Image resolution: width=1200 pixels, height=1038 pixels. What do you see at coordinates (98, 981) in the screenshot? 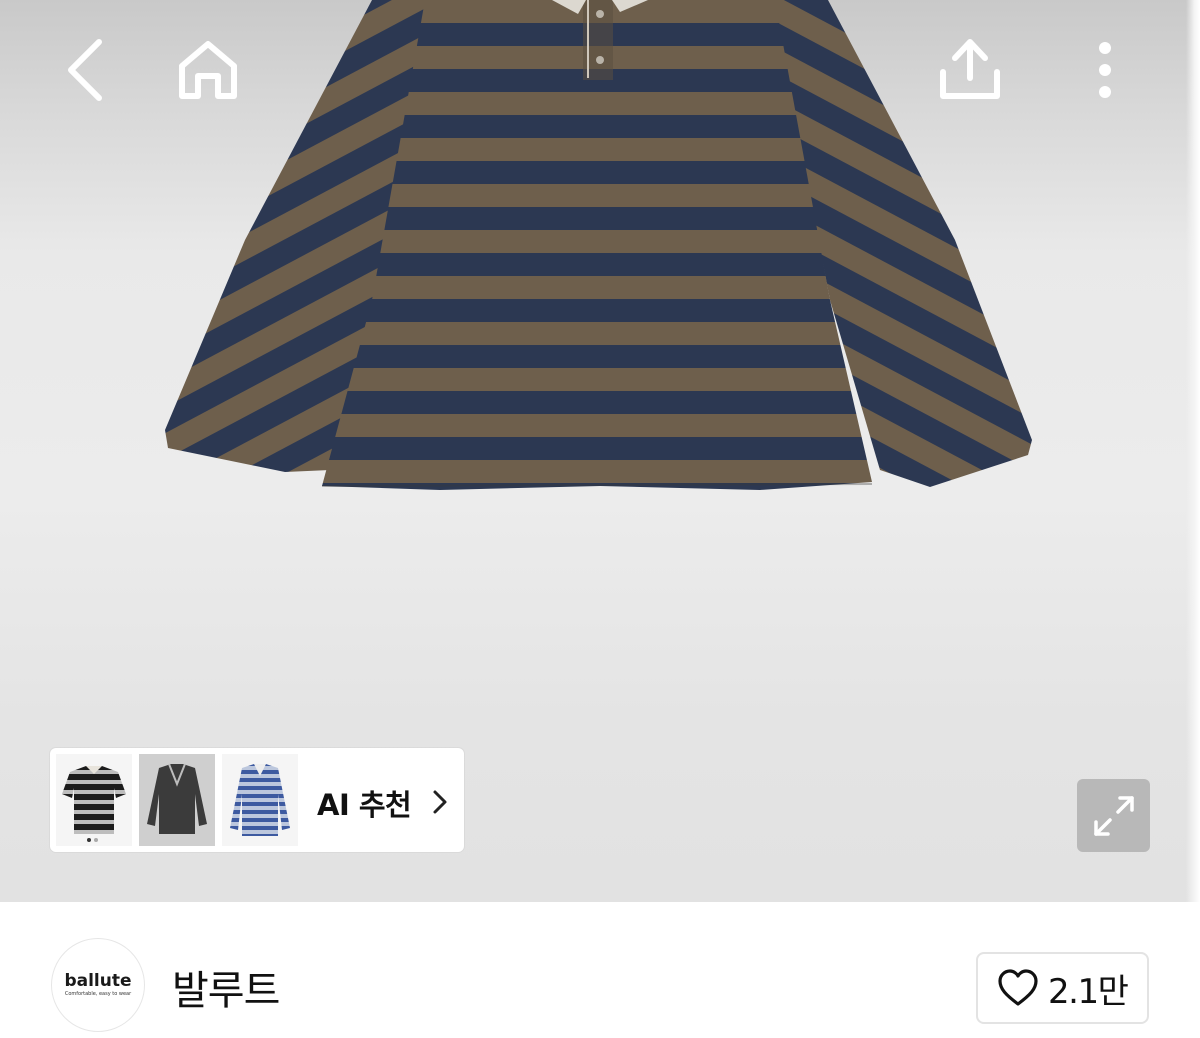
I see `brand-logo-text: ballute` at bounding box center [98, 981].